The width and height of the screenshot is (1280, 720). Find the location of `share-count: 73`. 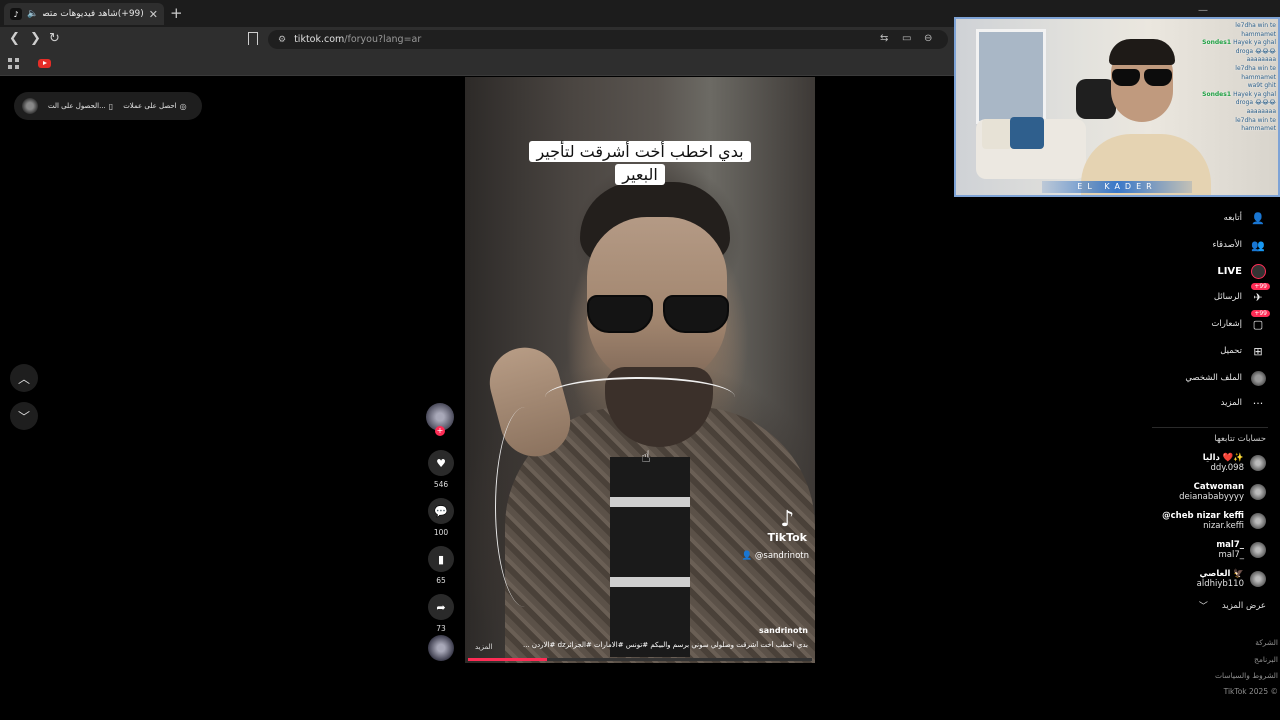

share-count: 73 is located at coordinates (441, 628).